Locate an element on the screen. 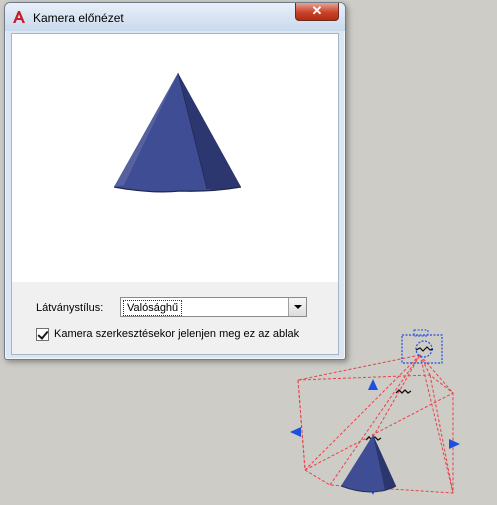 The width and height of the screenshot is (497, 505). chevron-down-icon is located at coordinates (298, 307).